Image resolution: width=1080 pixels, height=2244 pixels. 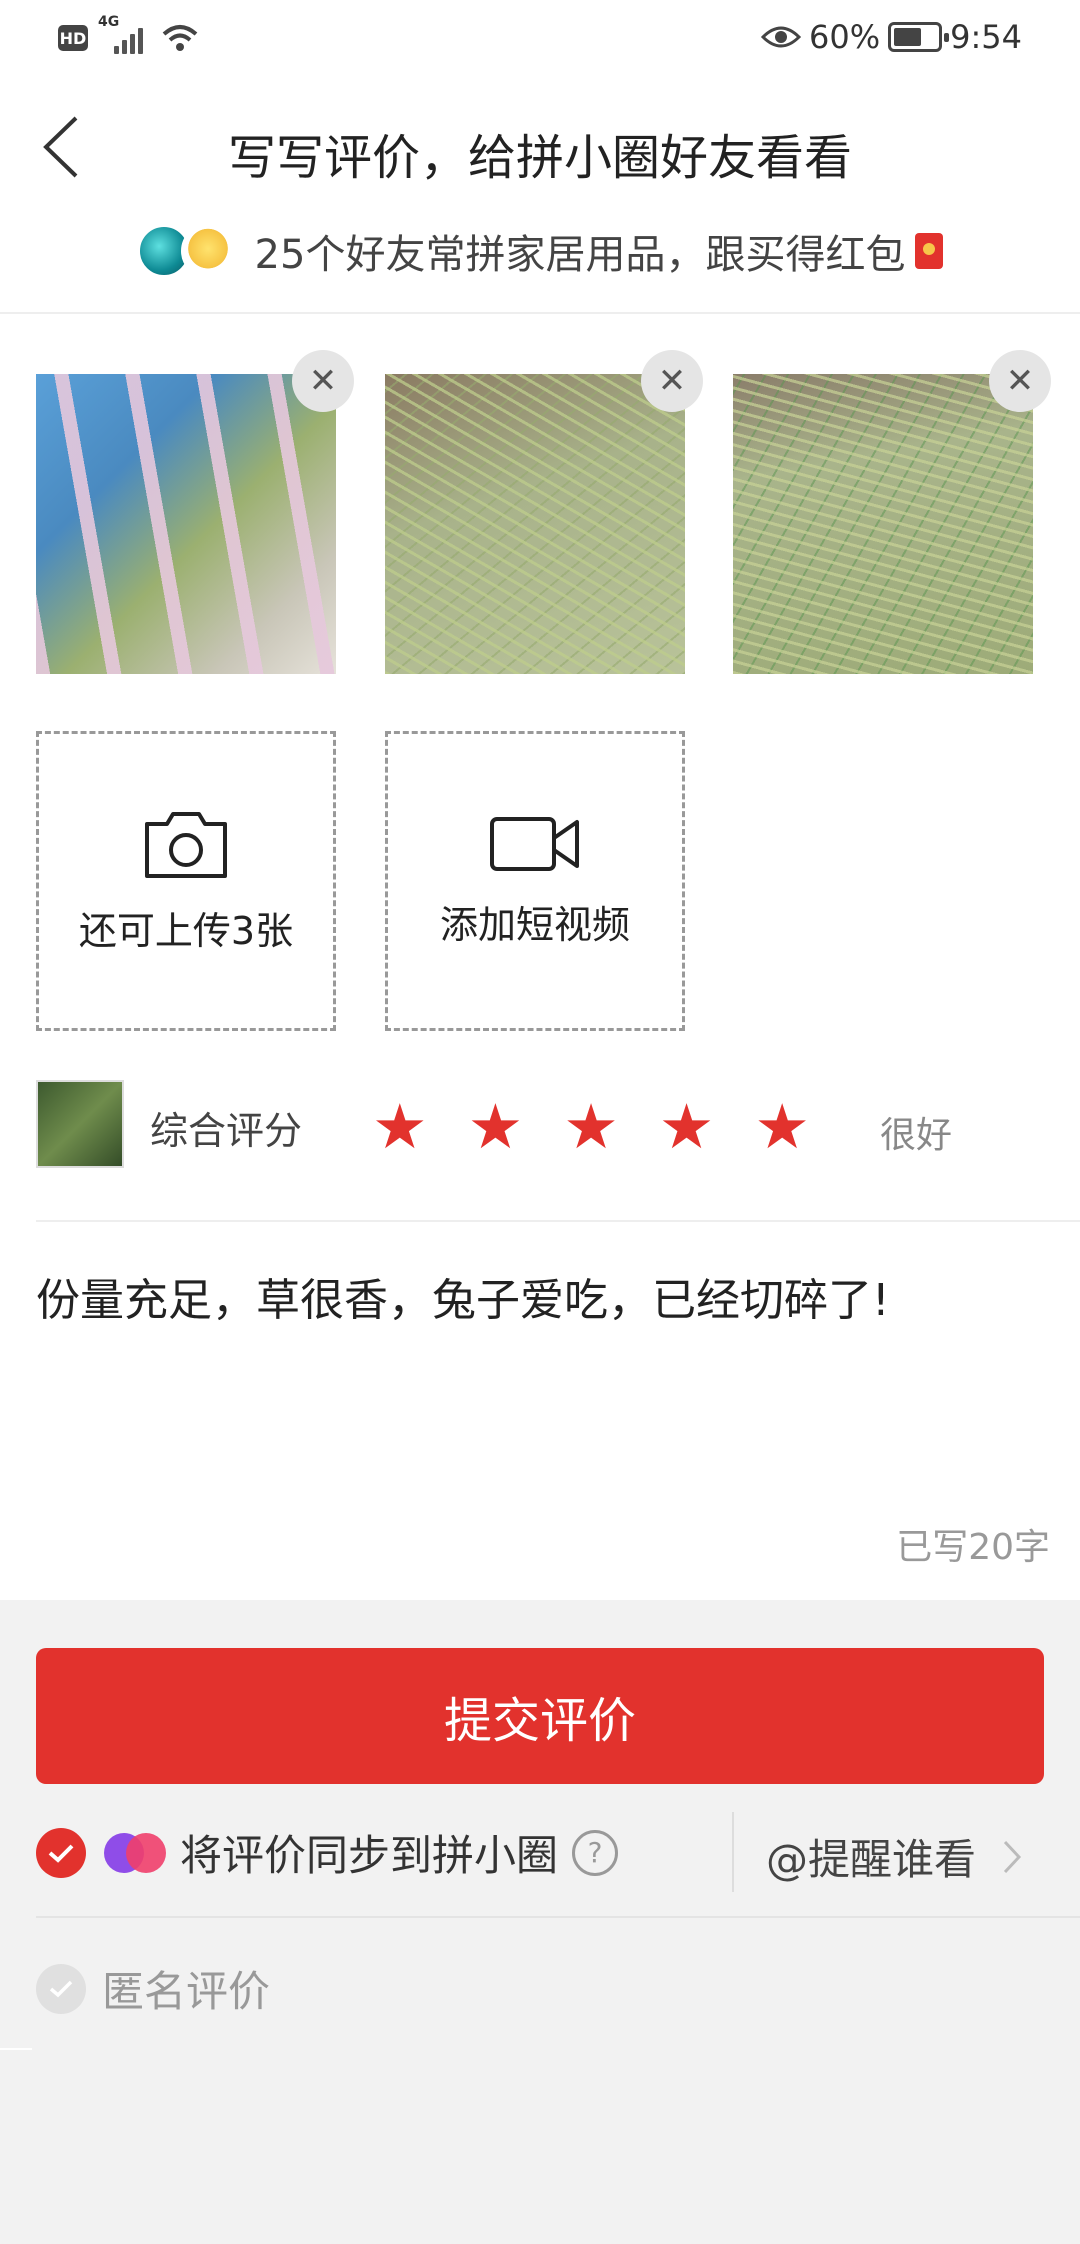 What do you see at coordinates (16, 2049) in the screenshot?
I see `edge-mark` at bounding box center [16, 2049].